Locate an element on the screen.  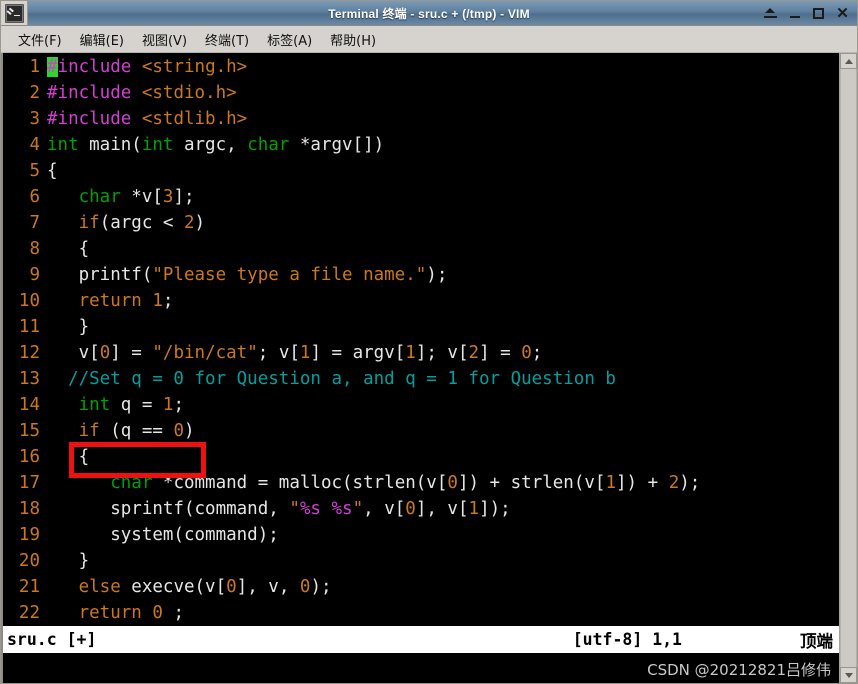
code-token: *v[ is located at coordinates (141, 197).